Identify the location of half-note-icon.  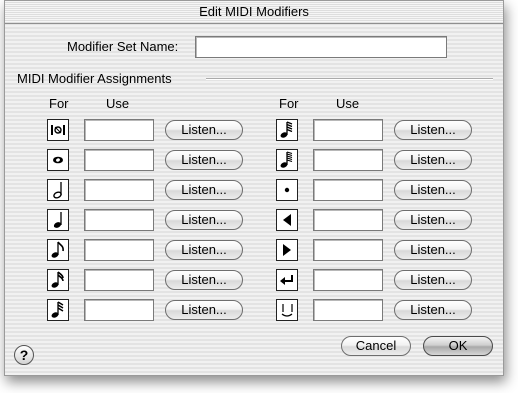
(58, 190).